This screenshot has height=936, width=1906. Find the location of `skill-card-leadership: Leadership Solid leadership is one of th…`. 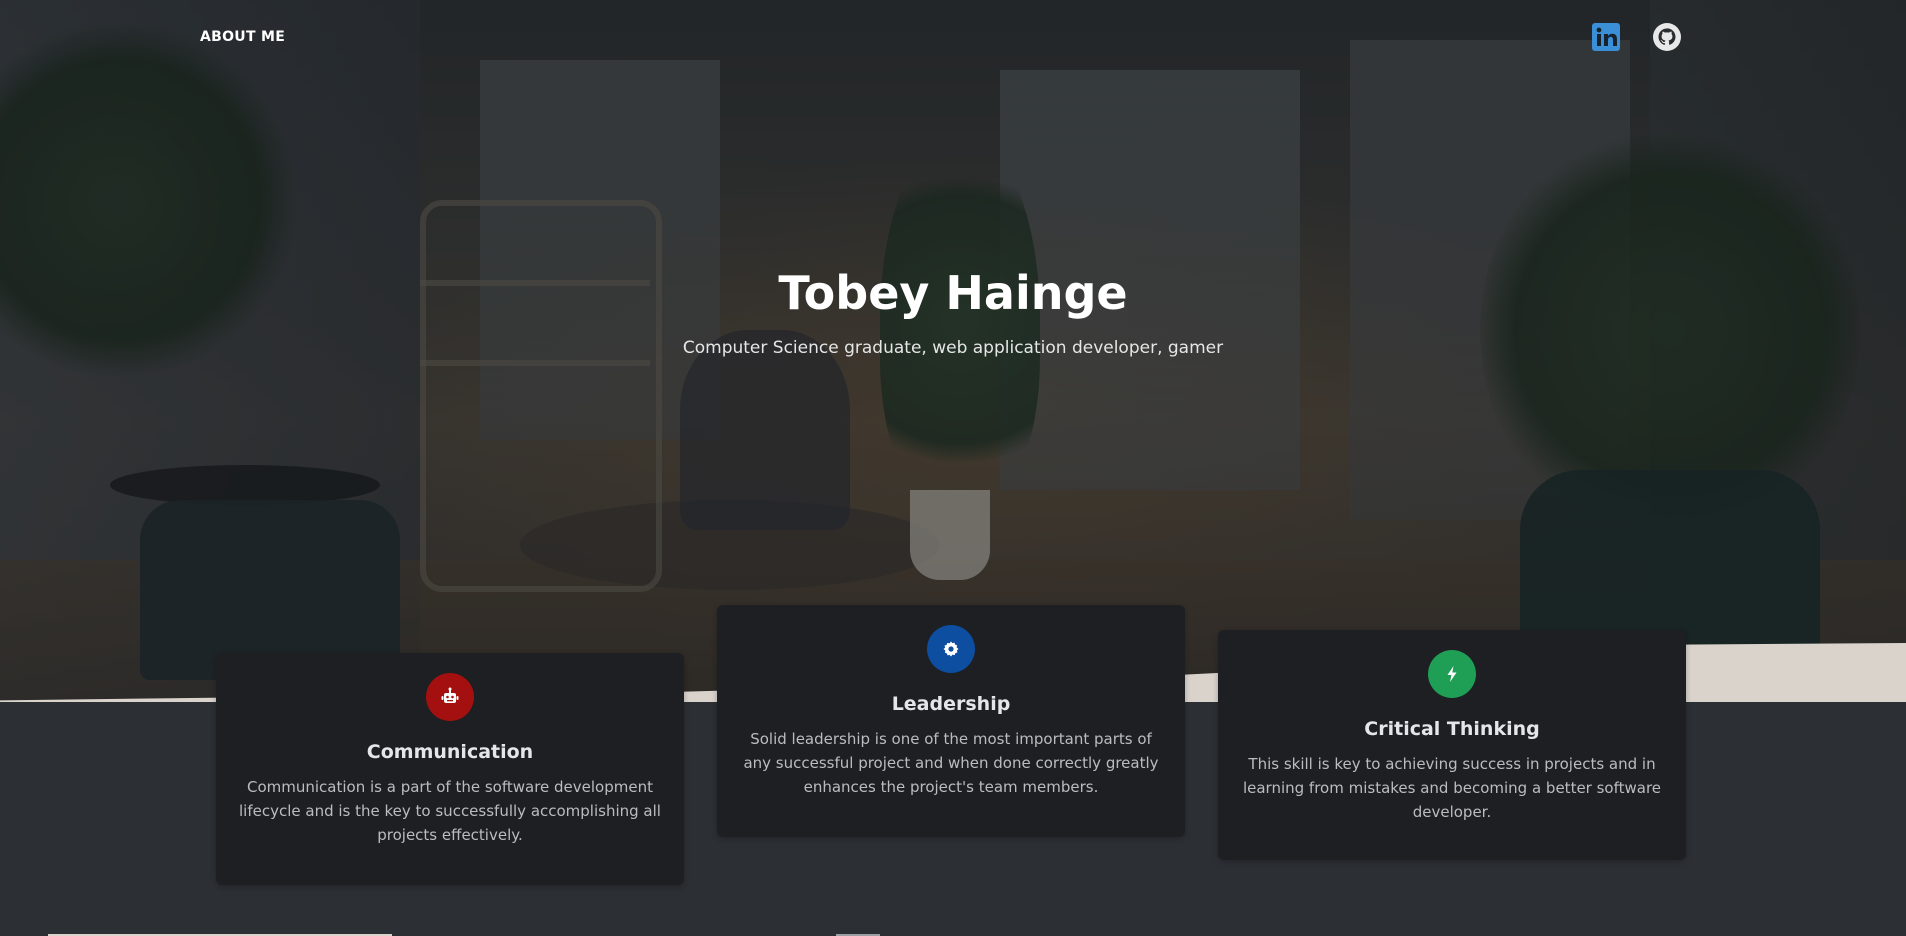

skill-card-leadership: Leadership Solid leadership is one of th… is located at coordinates (951, 721).